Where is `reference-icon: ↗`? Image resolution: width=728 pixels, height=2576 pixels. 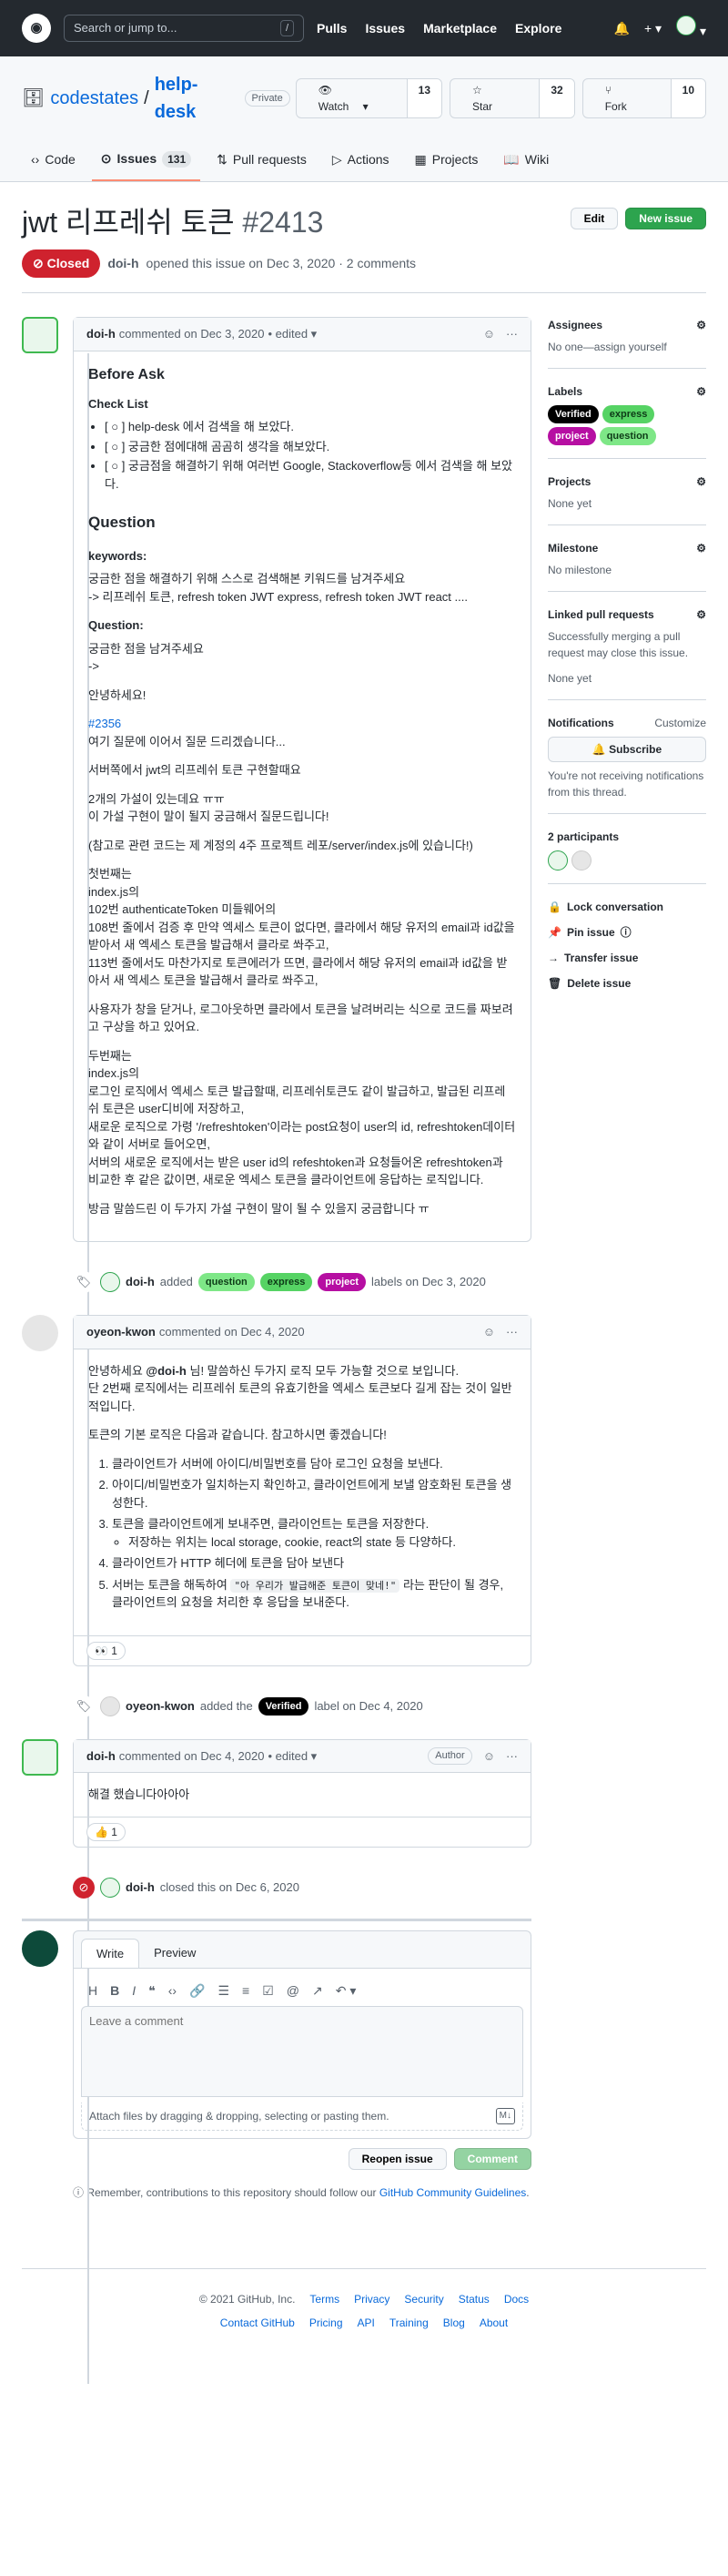 reference-icon: ↗ is located at coordinates (317, 1991).